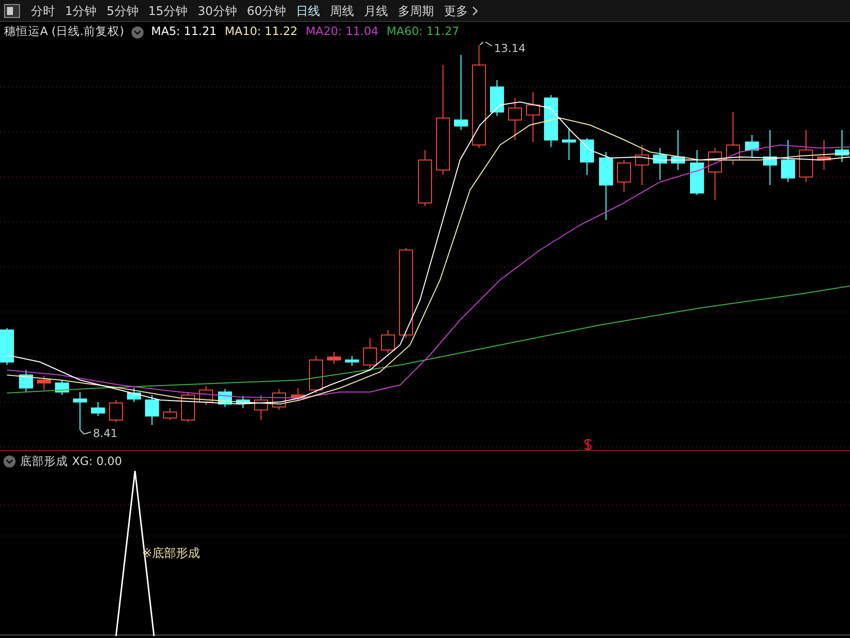  Describe the element at coordinates (81, 10) in the screenshot. I see `period-tab: 1分钟` at that location.